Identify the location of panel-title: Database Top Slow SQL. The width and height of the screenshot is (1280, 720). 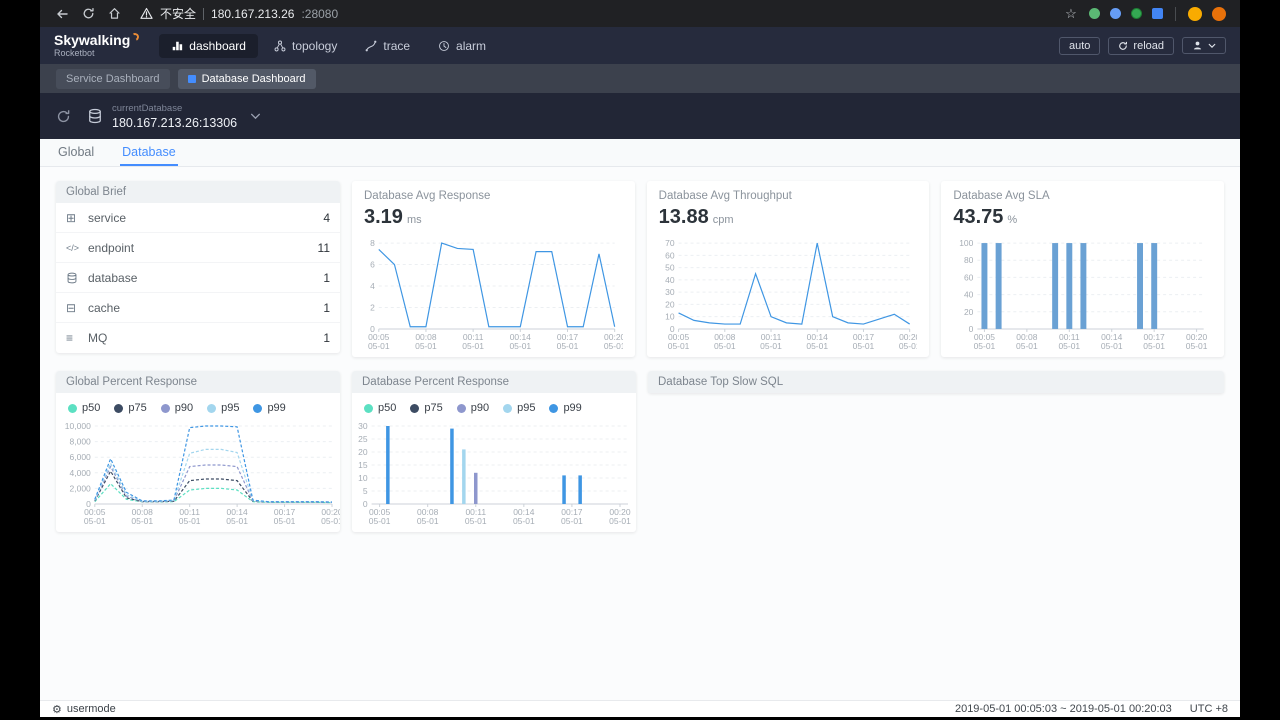
(936, 382).